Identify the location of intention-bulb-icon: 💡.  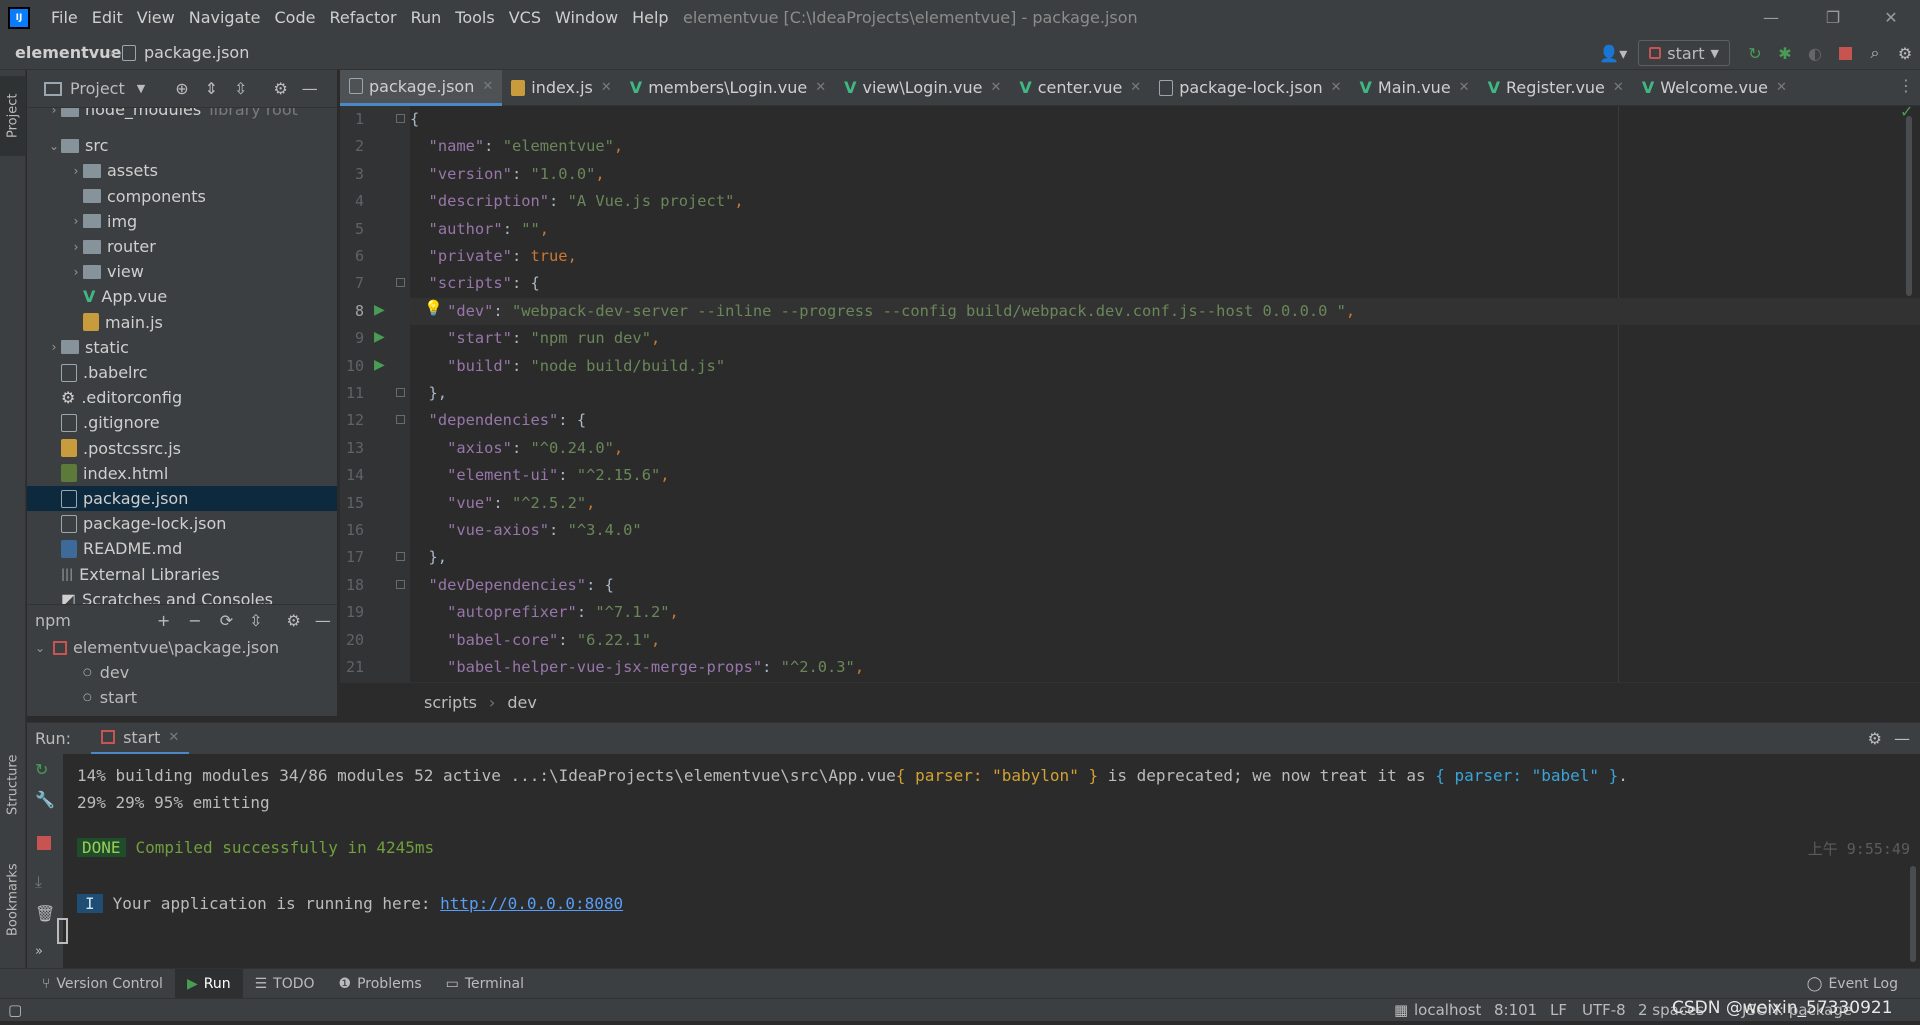
(433, 308).